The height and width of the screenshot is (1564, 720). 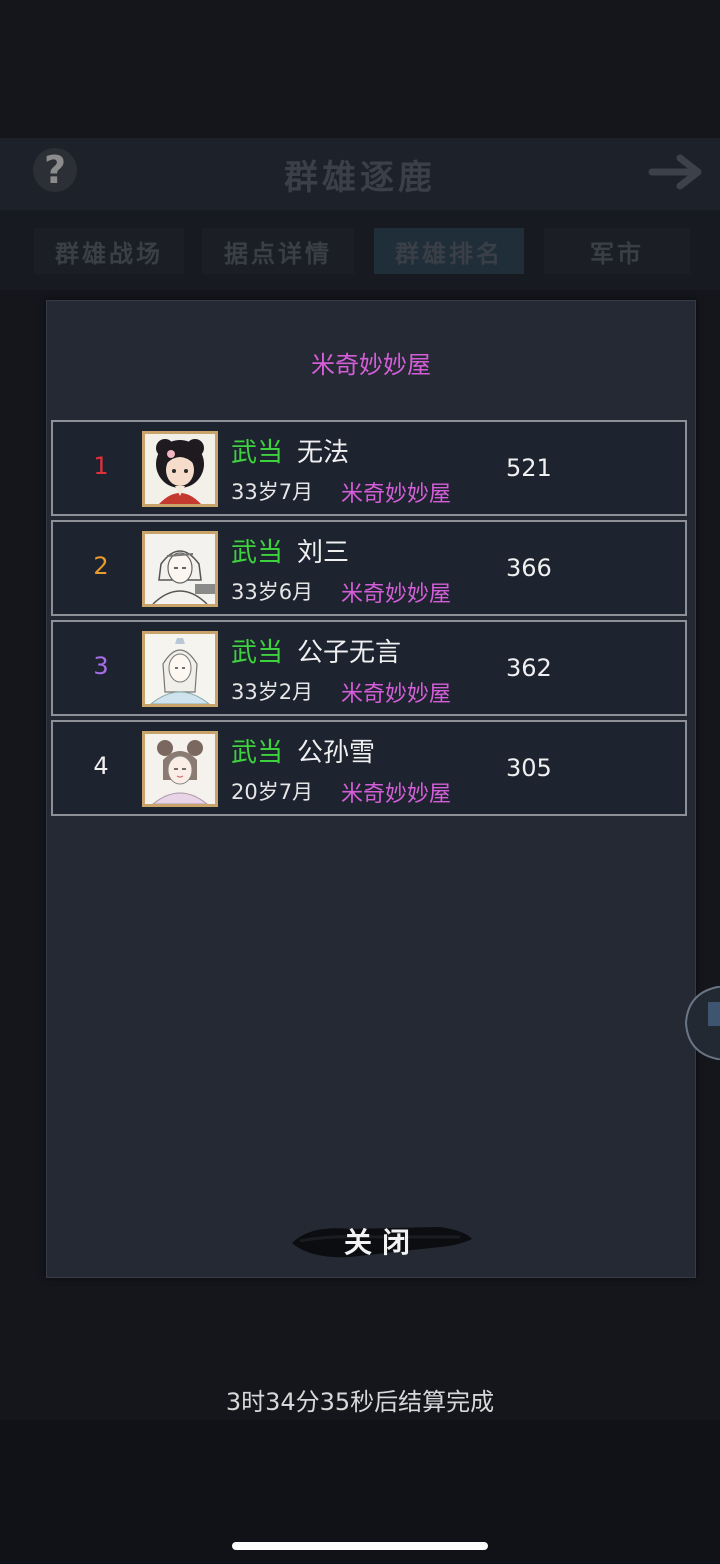 What do you see at coordinates (369, 468) in the screenshot?
I see `ranking-row: 1 武当 无法 33岁7月 米奇妙妙屋 521` at bounding box center [369, 468].